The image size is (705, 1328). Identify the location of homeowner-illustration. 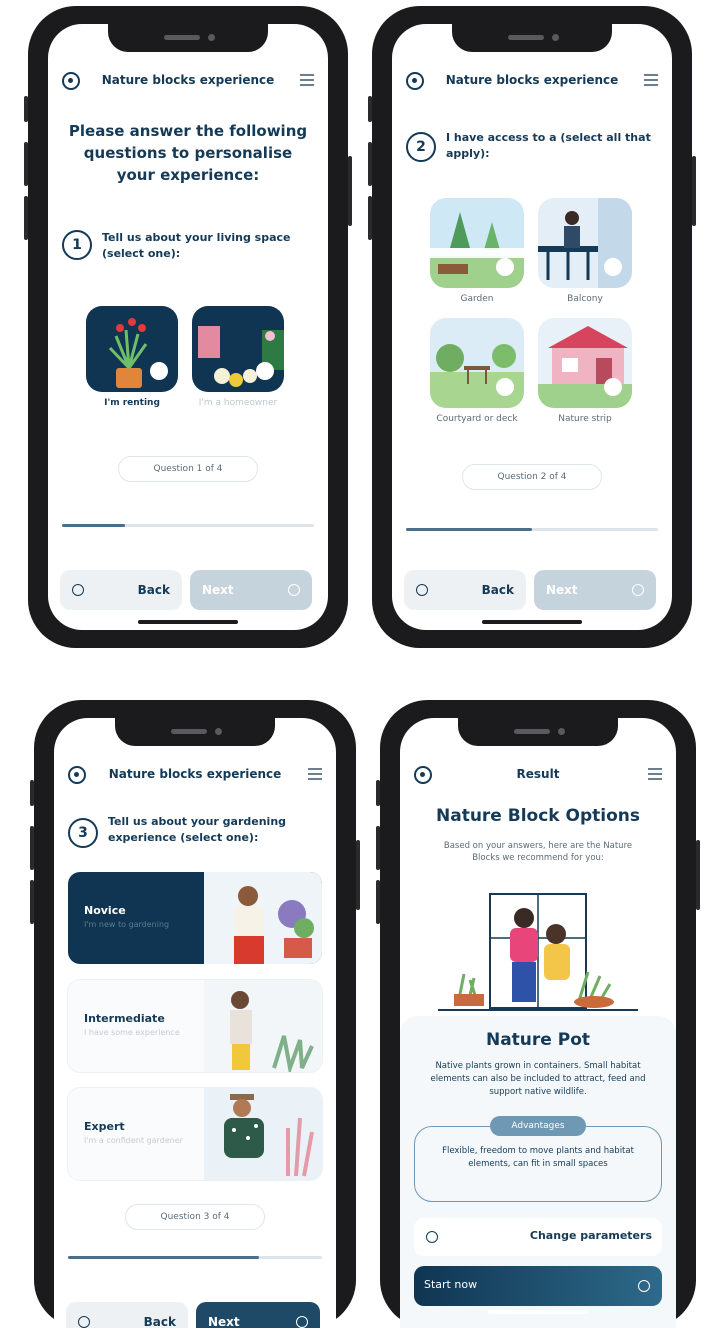
(241, 356).